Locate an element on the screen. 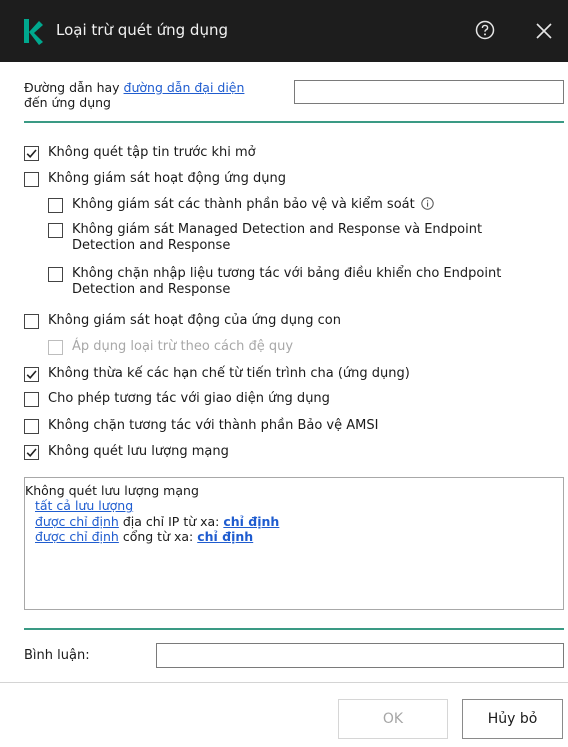 This screenshot has height=747, width=568. separator-bottom is located at coordinates (294, 629).